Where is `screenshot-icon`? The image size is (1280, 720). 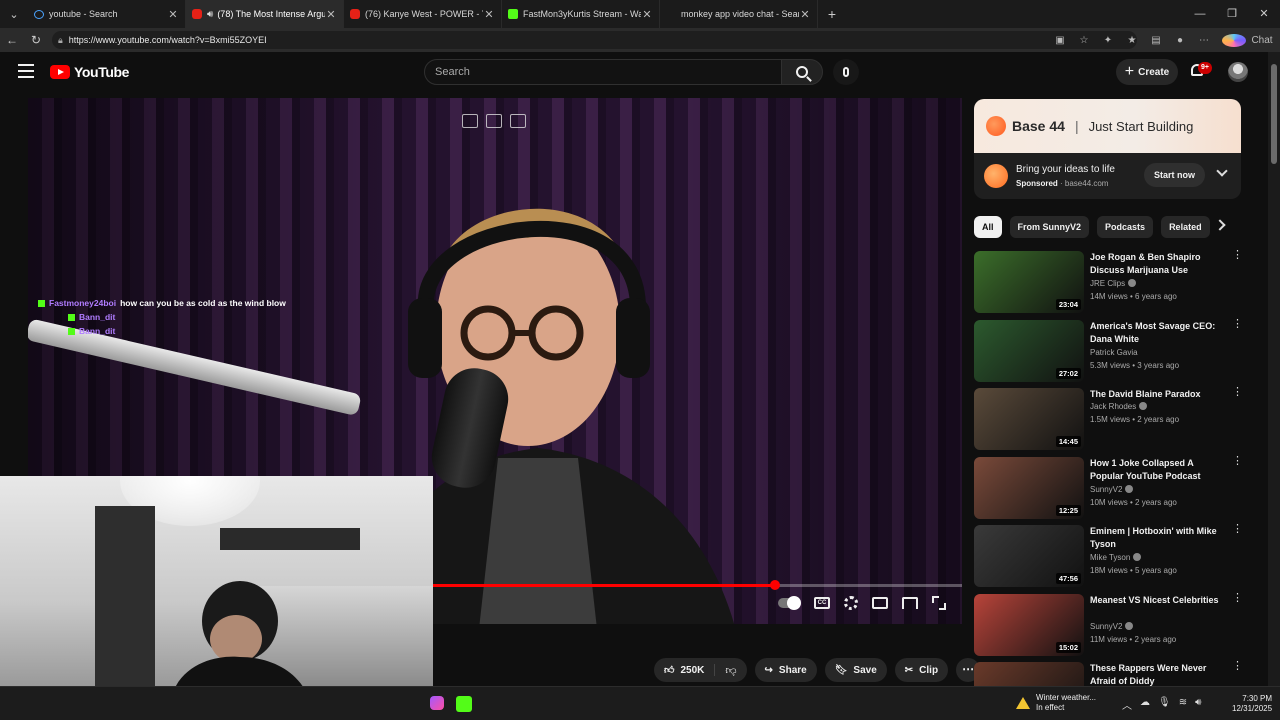 screenshot-icon is located at coordinates (470, 121).